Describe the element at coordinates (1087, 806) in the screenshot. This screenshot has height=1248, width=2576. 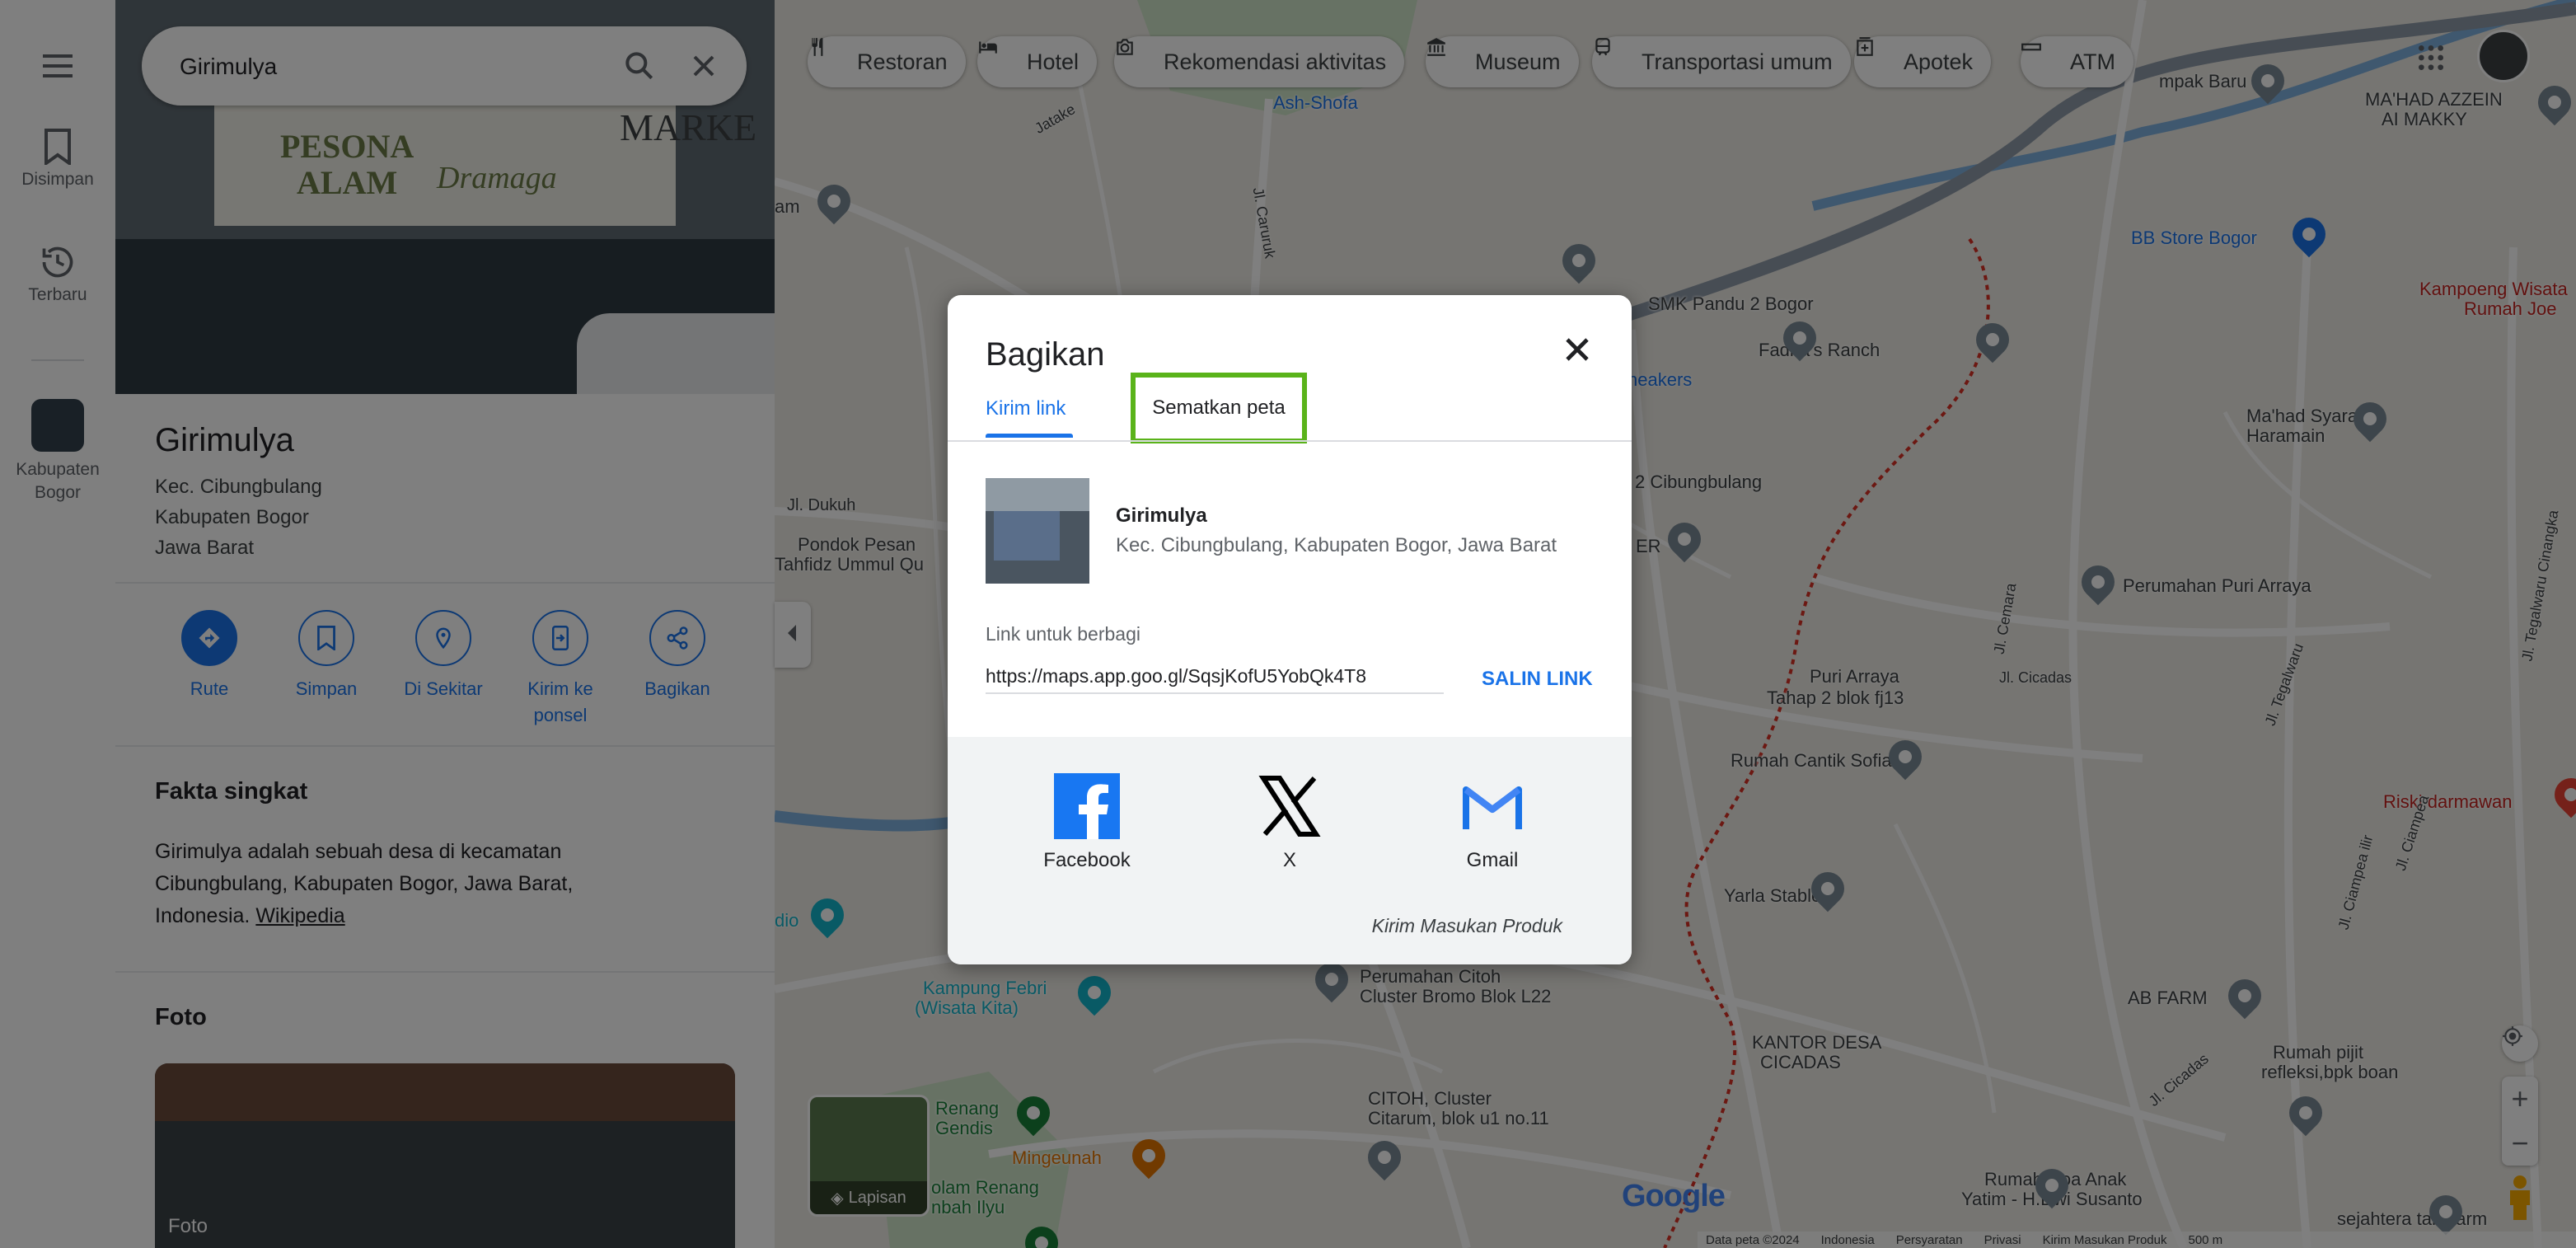
I see `facebook-icon` at that location.